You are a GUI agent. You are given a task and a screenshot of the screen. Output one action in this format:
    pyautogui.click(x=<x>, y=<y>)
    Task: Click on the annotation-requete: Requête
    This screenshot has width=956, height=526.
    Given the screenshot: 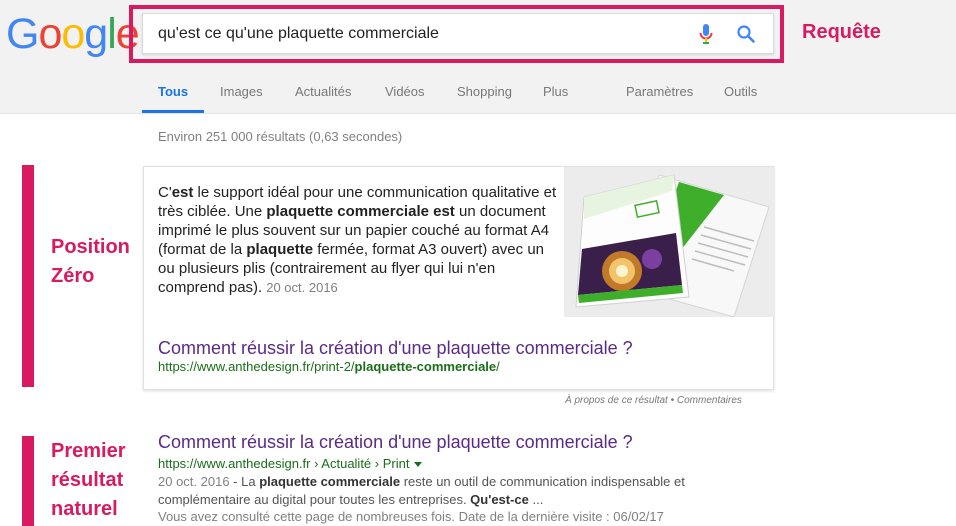 What is the action you would take?
    pyautogui.click(x=841, y=32)
    